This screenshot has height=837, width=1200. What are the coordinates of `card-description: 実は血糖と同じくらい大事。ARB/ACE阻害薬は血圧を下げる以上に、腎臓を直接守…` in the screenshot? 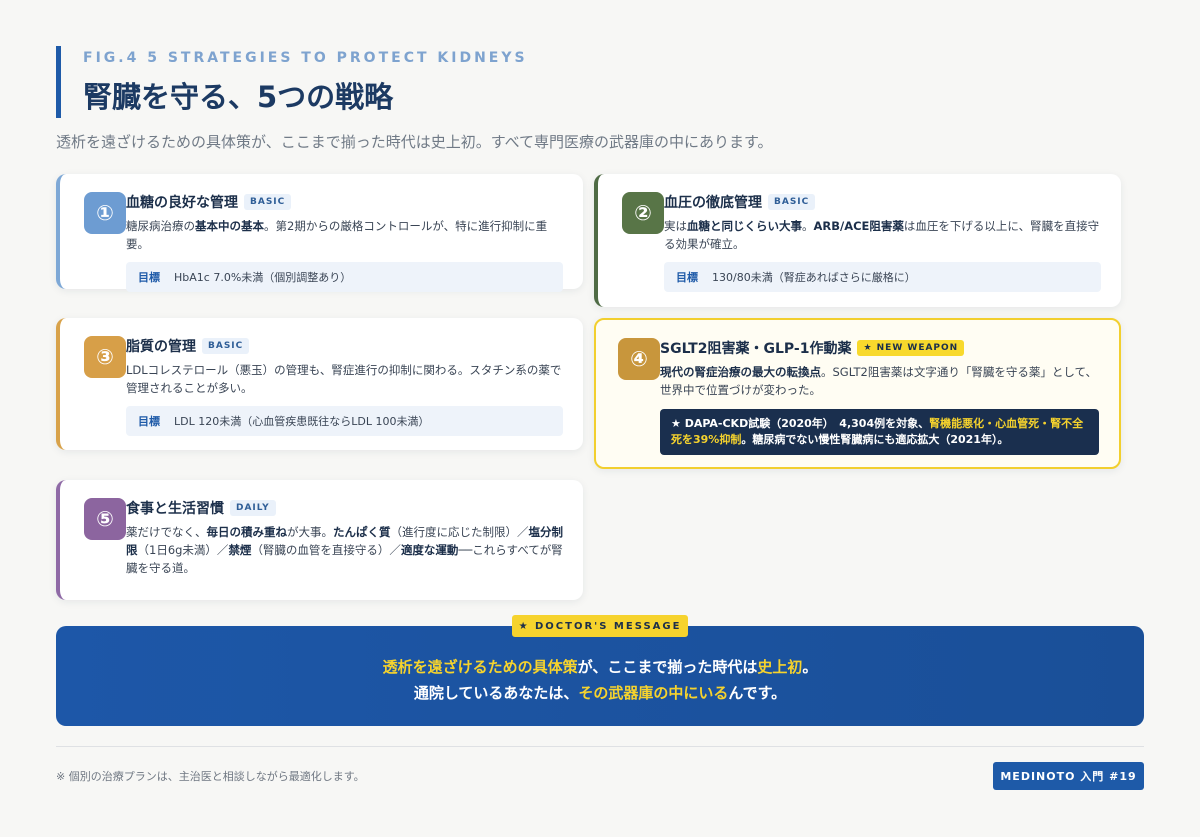 It's located at (882, 235).